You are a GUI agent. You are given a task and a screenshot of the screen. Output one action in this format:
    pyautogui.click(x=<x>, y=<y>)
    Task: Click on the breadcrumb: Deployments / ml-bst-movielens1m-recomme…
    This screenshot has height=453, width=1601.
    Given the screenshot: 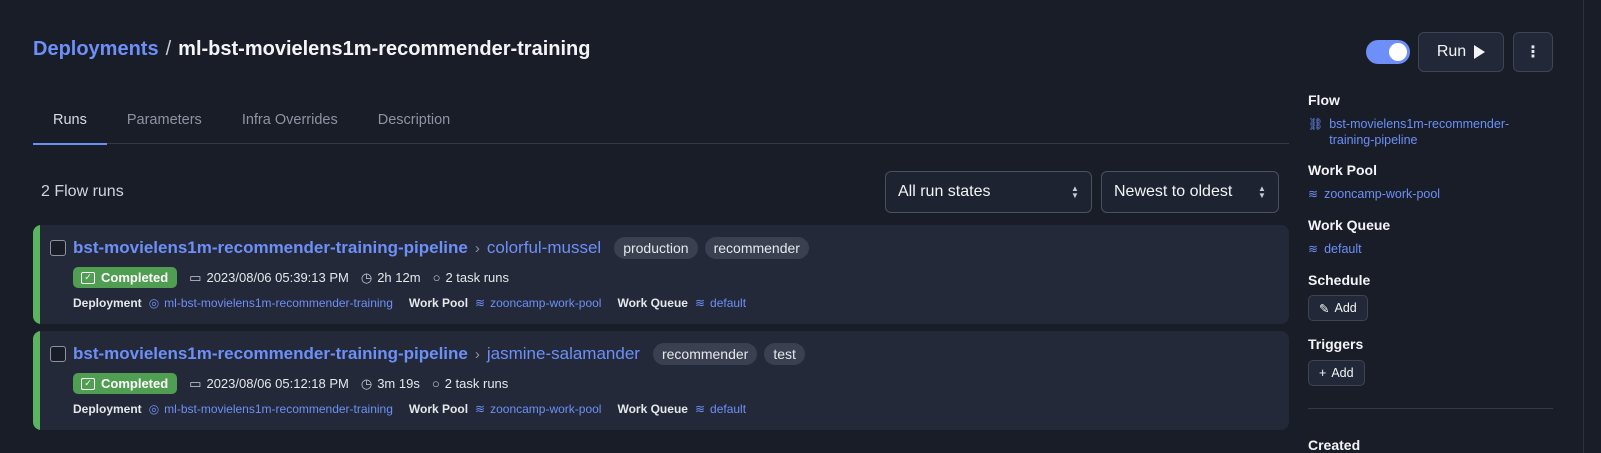 What is the action you would take?
    pyautogui.click(x=311, y=49)
    